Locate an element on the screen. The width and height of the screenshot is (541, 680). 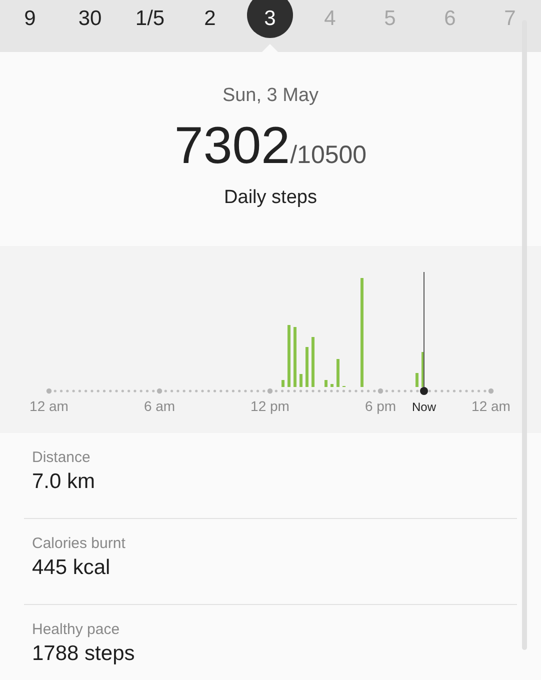
now-label: Now is located at coordinates (424, 407).